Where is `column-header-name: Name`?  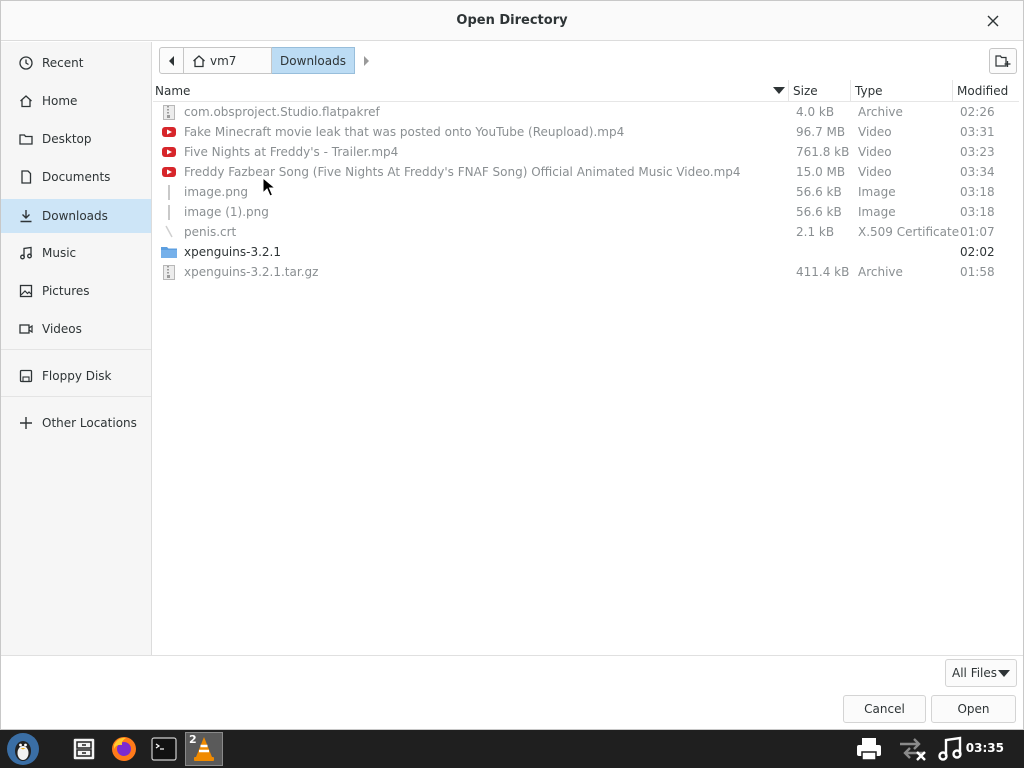
column-header-name: Name is located at coordinates (472, 91).